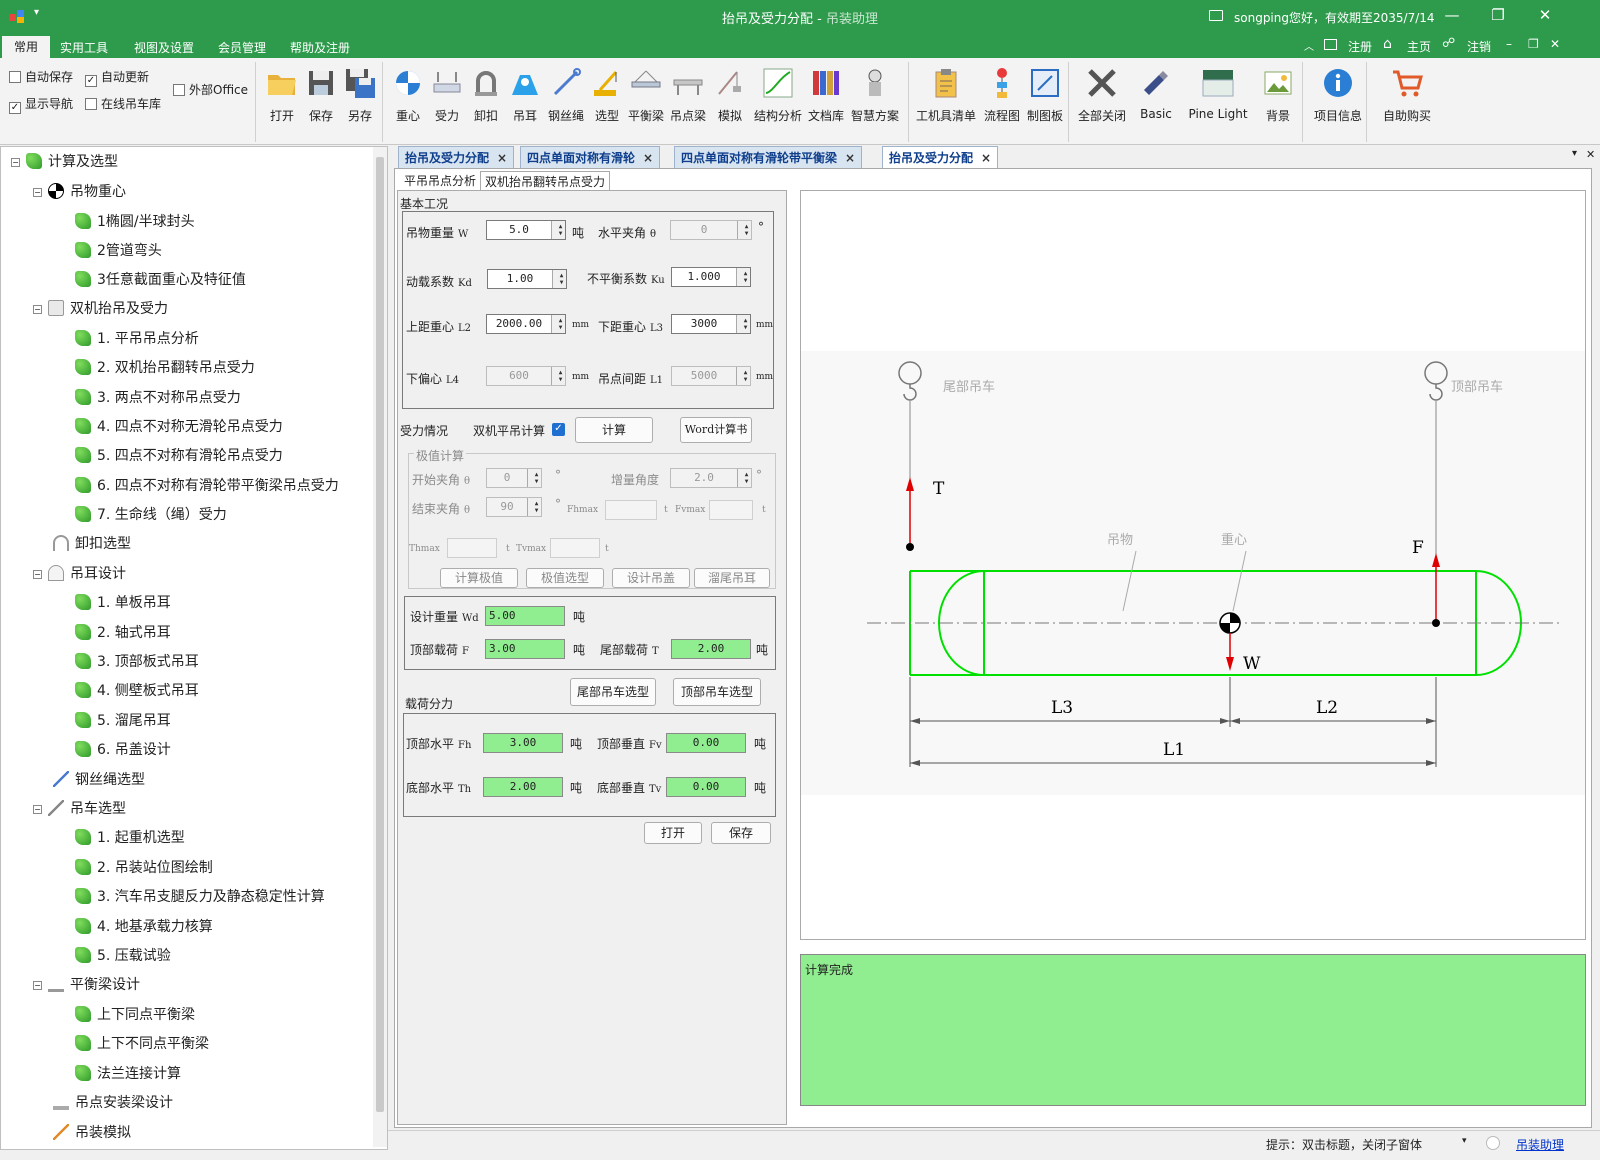 The height and width of the screenshot is (1160, 1600). I want to click on tree-leaf: 5. 四点不对称有滑轮吊点受力, so click(179, 456).